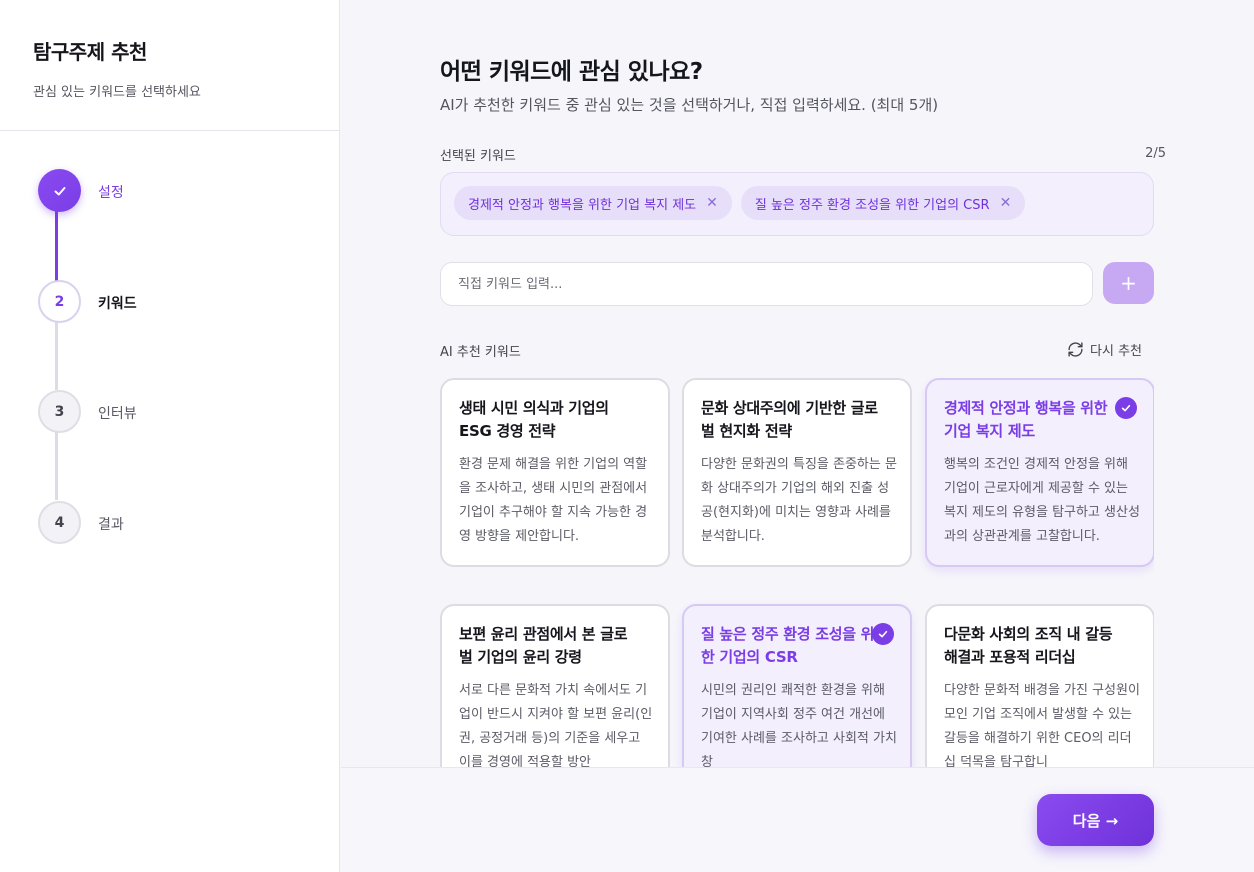  Describe the element at coordinates (169, 65) in the screenshot. I see `sidebar-header: 탐구주제 추천 관심 있는 키워드를 선택하세요` at that location.